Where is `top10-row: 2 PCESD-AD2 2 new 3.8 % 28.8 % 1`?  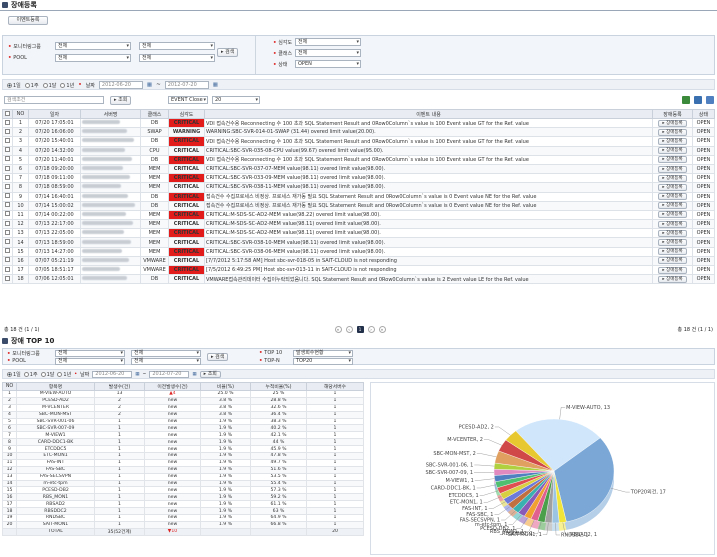 top10-row: 2 PCESD-AD2 2 new 3.8 % 28.8 % 1 is located at coordinates (183, 400).